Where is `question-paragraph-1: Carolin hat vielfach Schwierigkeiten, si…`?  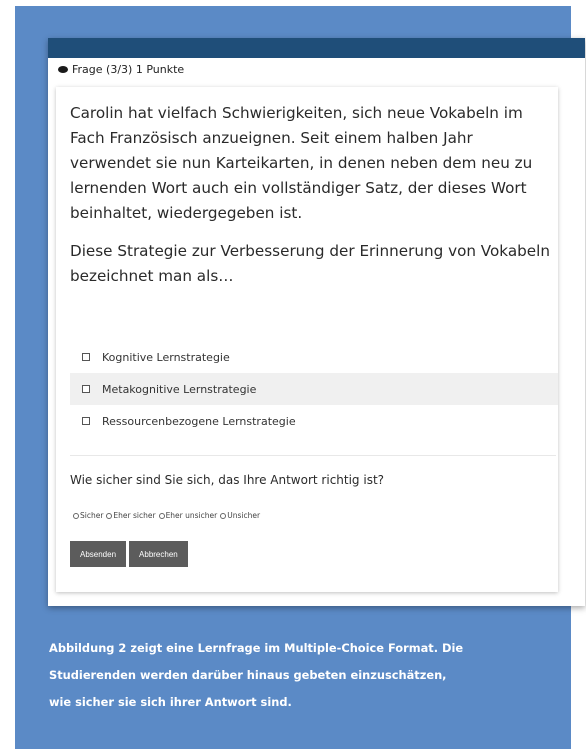
question-paragraph-1: Carolin hat vielfach Schwierigkeiten, si… is located at coordinates (301, 163).